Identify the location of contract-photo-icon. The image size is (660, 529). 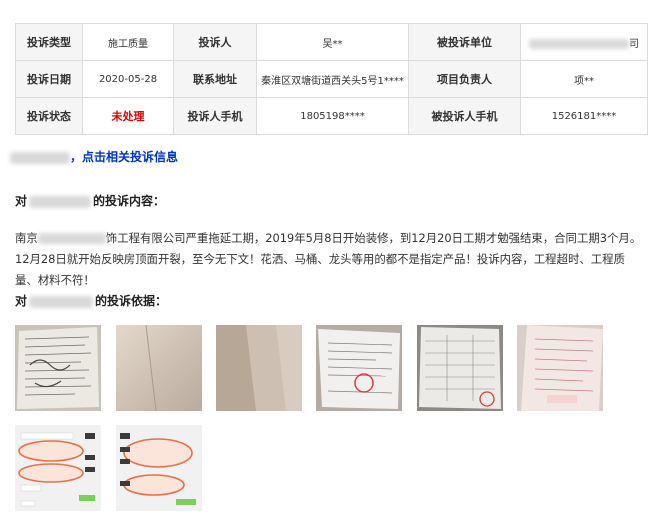
(359, 368).